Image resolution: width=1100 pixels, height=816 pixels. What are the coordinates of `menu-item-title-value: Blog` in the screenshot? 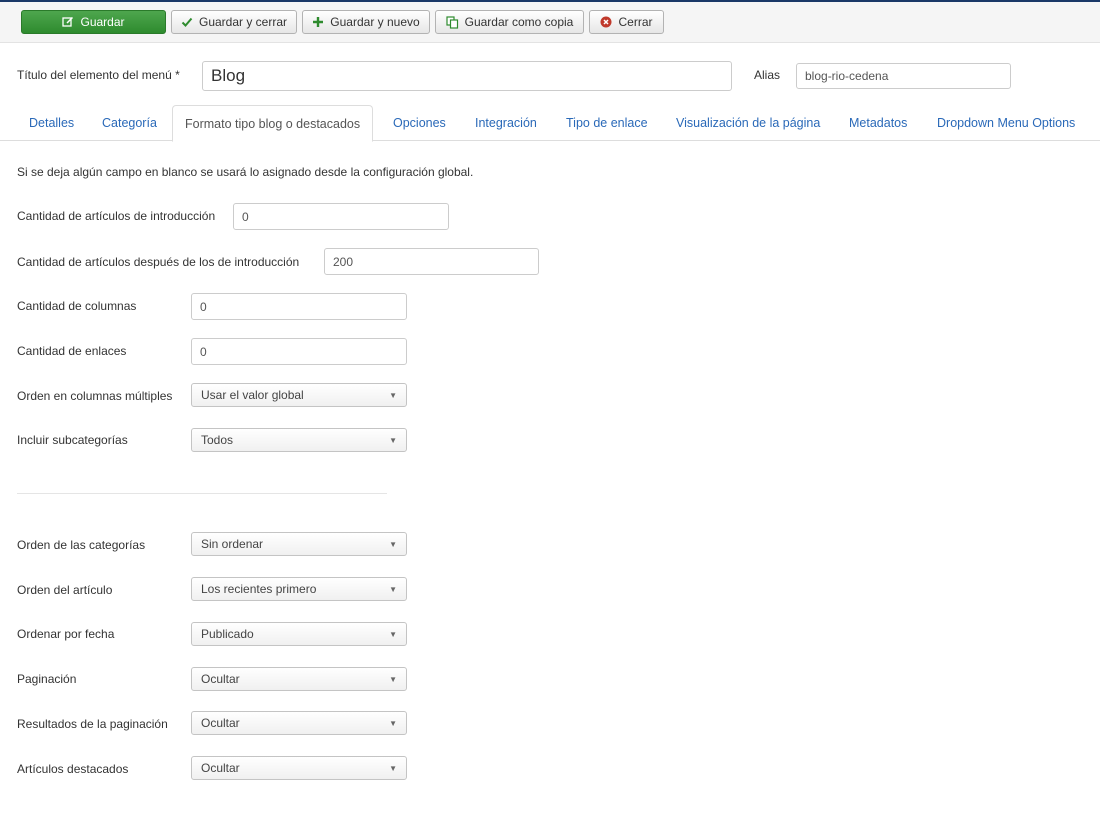 It's located at (228, 75).